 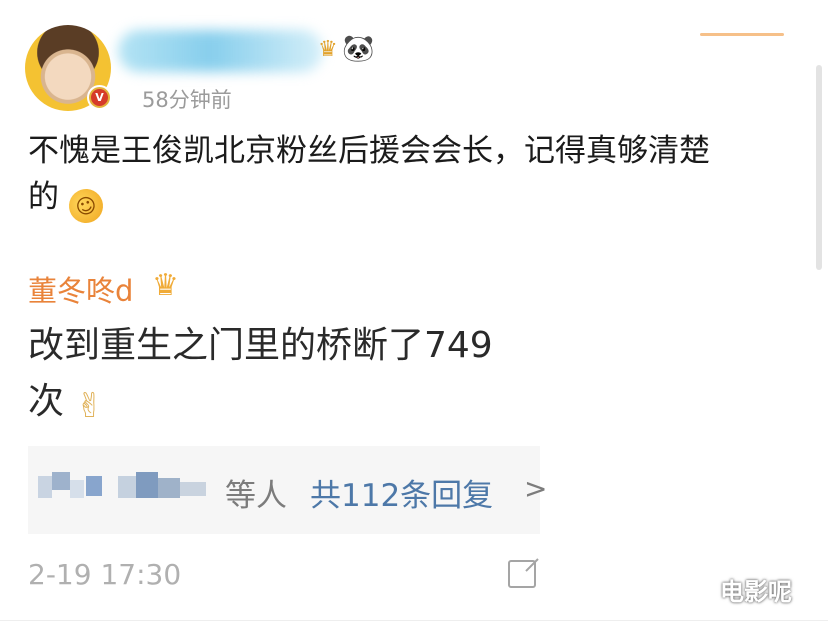 I want to click on panda-badge-icon: 🐼, so click(x=358, y=49).